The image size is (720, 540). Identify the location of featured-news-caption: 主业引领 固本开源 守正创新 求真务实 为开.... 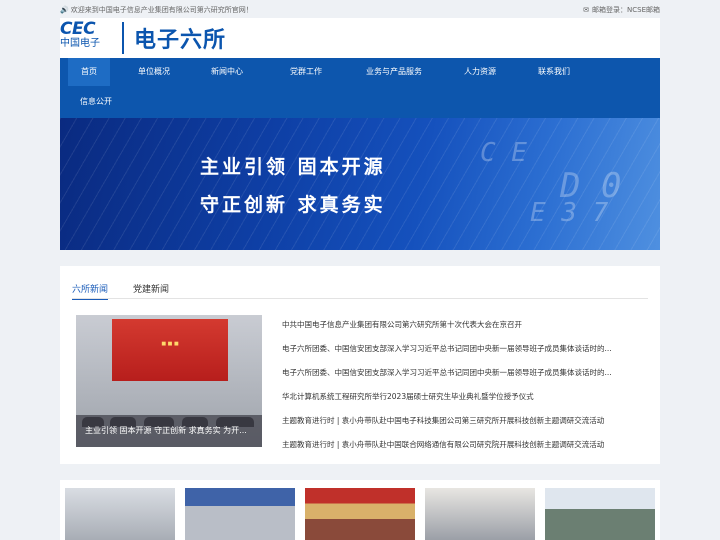
(169, 431).